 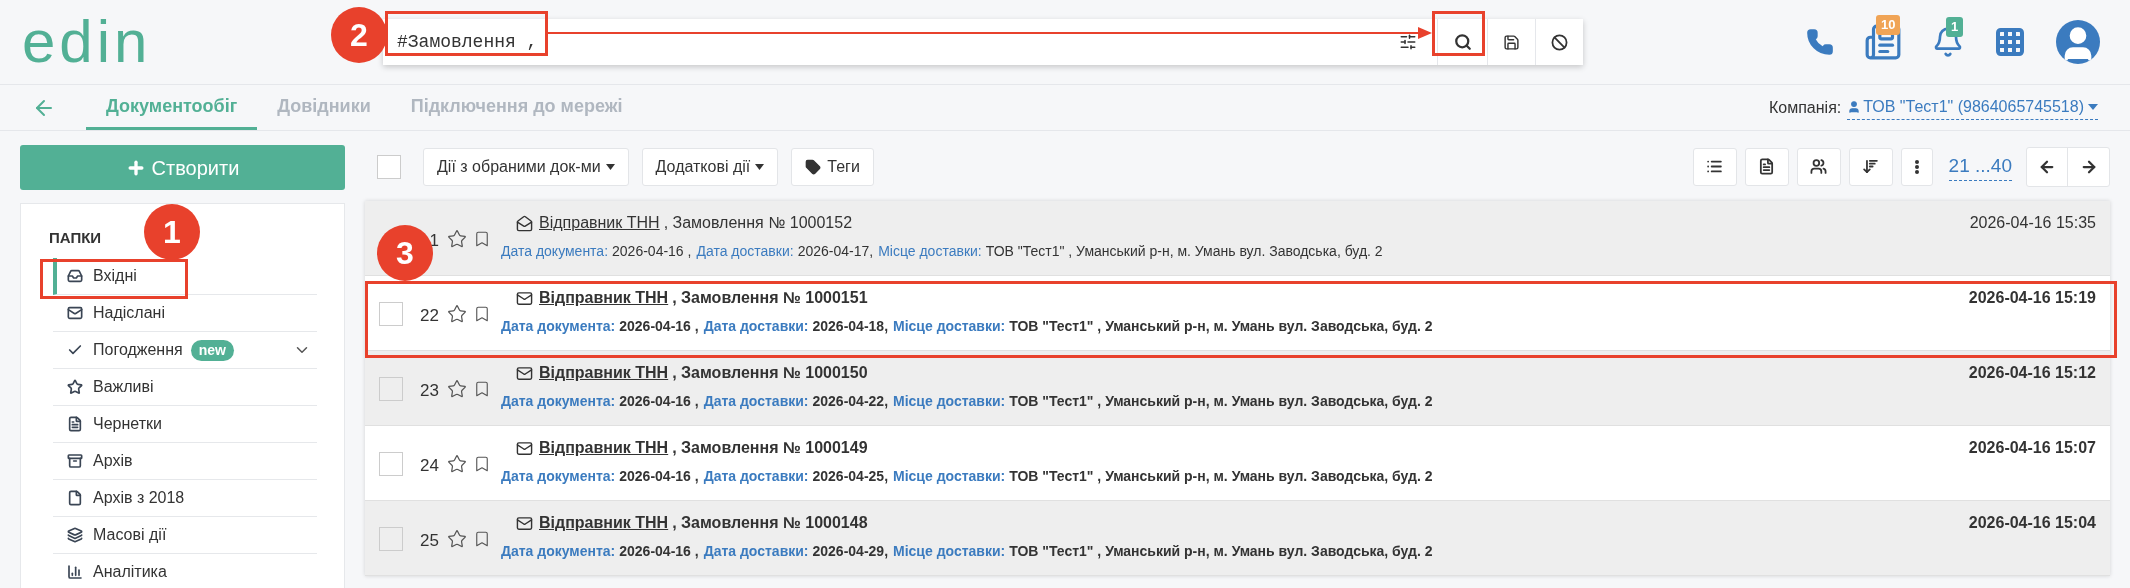 What do you see at coordinates (526, 166) in the screenshot?
I see `dropdown-button: Дії з обраними док-ми` at bounding box center [526, 166].